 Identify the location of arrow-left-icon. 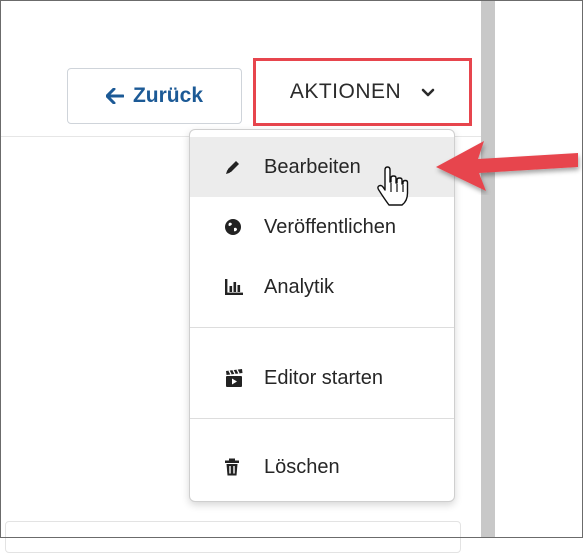
(114, 96).